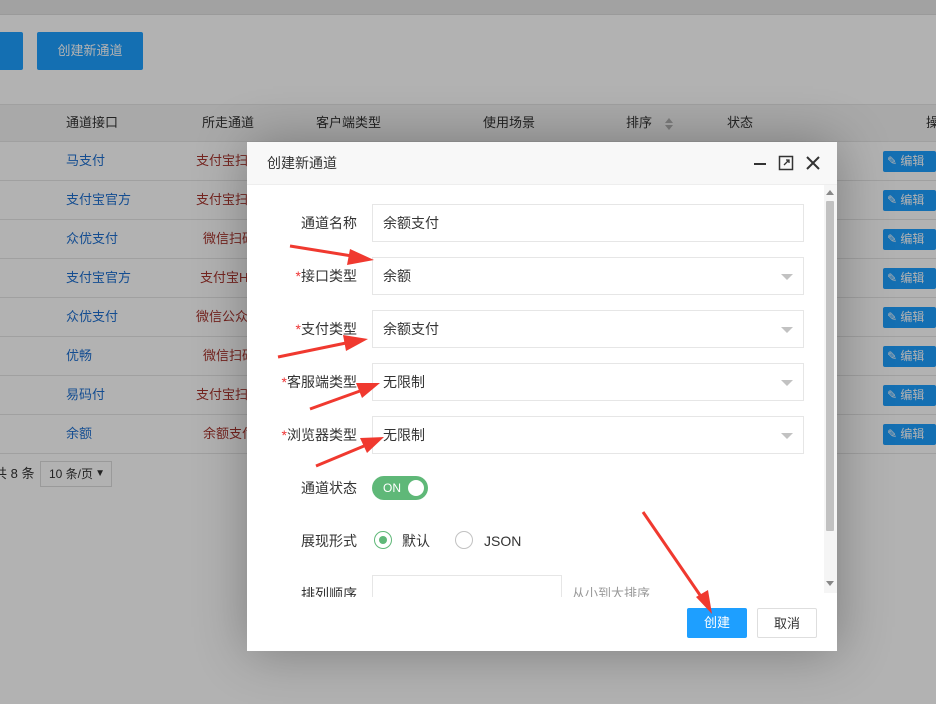  I want to click on toggle-text: ON, so click(392, 488).